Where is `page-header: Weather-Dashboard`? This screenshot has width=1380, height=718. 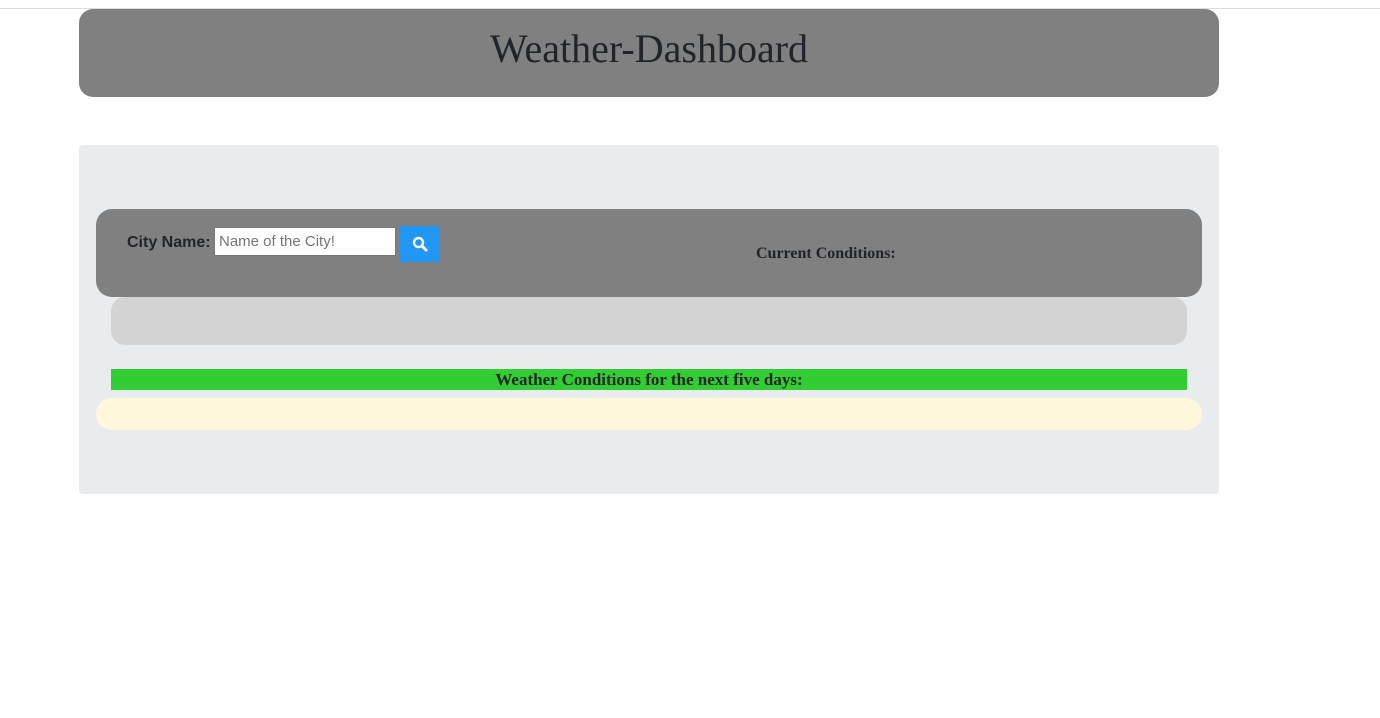
page-header: Weather-Dashboard is located at coordinates (649, 53).